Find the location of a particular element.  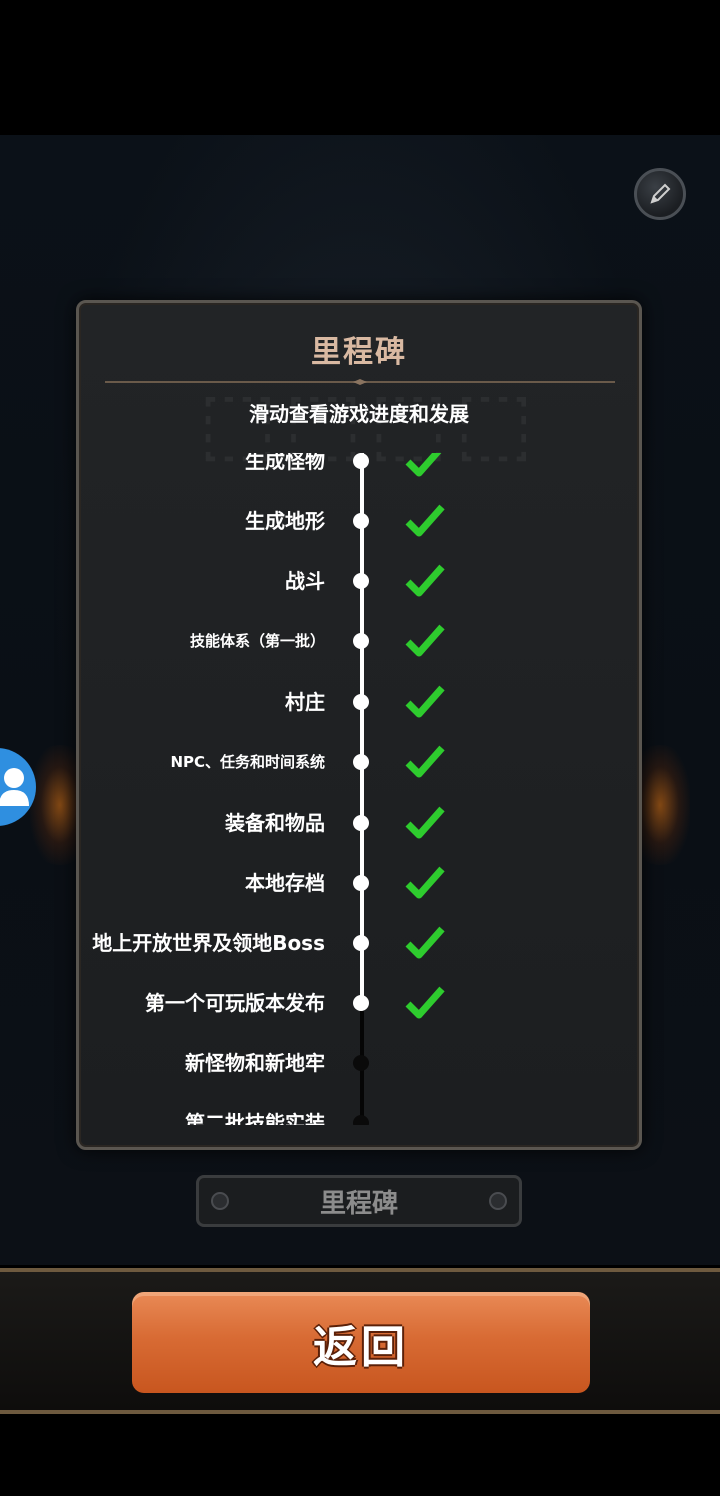

milestone-button: 里程碑 is located at coordinates (359, 1201).